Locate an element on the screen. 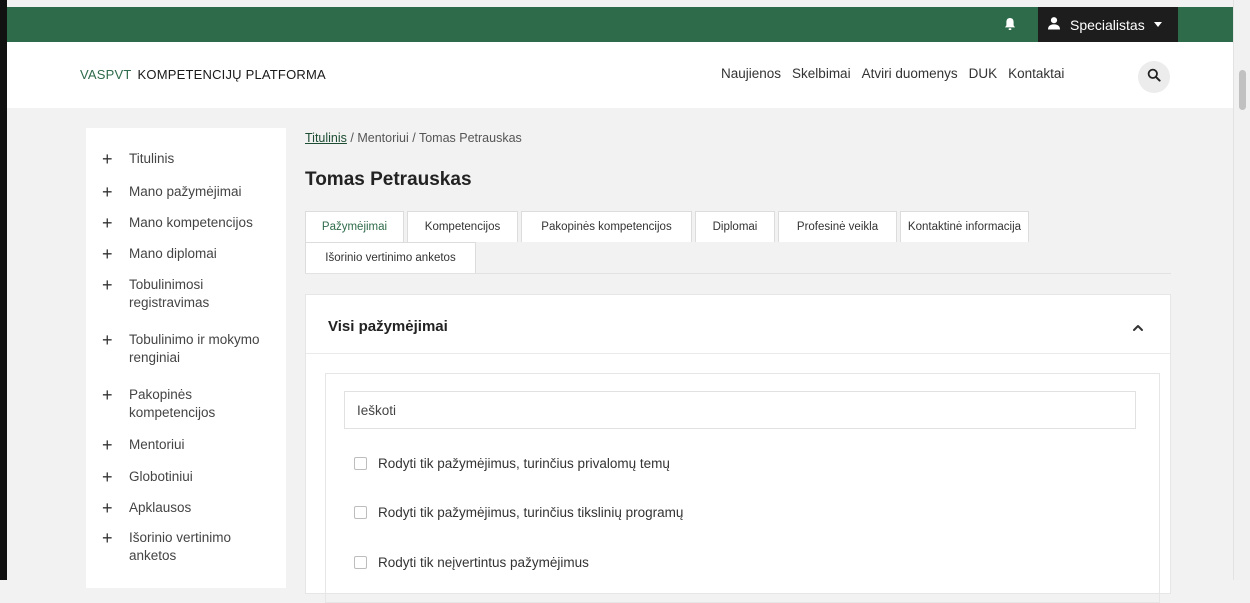 The height and width of the screenshot is (603, 1250). page-title: Tomas Petrauskas is located at coordinates (388, 179).